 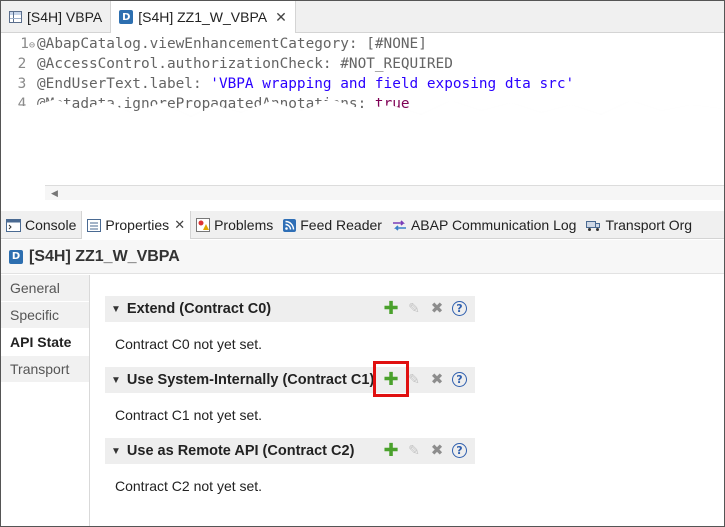 I want to click on sidebar-item-general: General, so click(x=45, y=288).